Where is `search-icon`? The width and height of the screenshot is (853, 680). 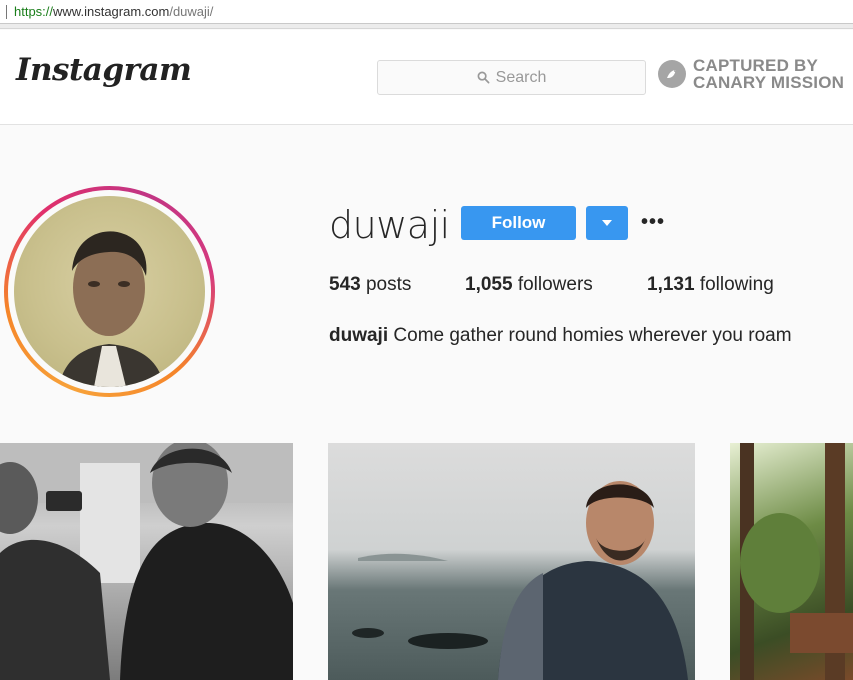 search-icon is located at coordinates (483, 77).